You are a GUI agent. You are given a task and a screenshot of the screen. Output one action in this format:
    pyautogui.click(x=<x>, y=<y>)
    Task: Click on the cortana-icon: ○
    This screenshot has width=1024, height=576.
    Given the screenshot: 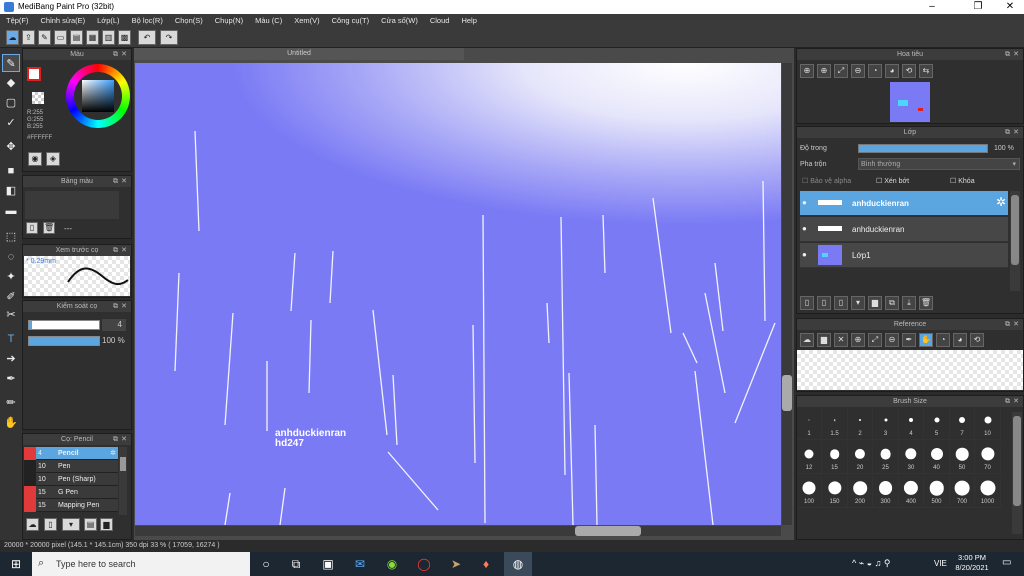 What is the action you would take?
    pyautogui.click(x=266, y=564)
    